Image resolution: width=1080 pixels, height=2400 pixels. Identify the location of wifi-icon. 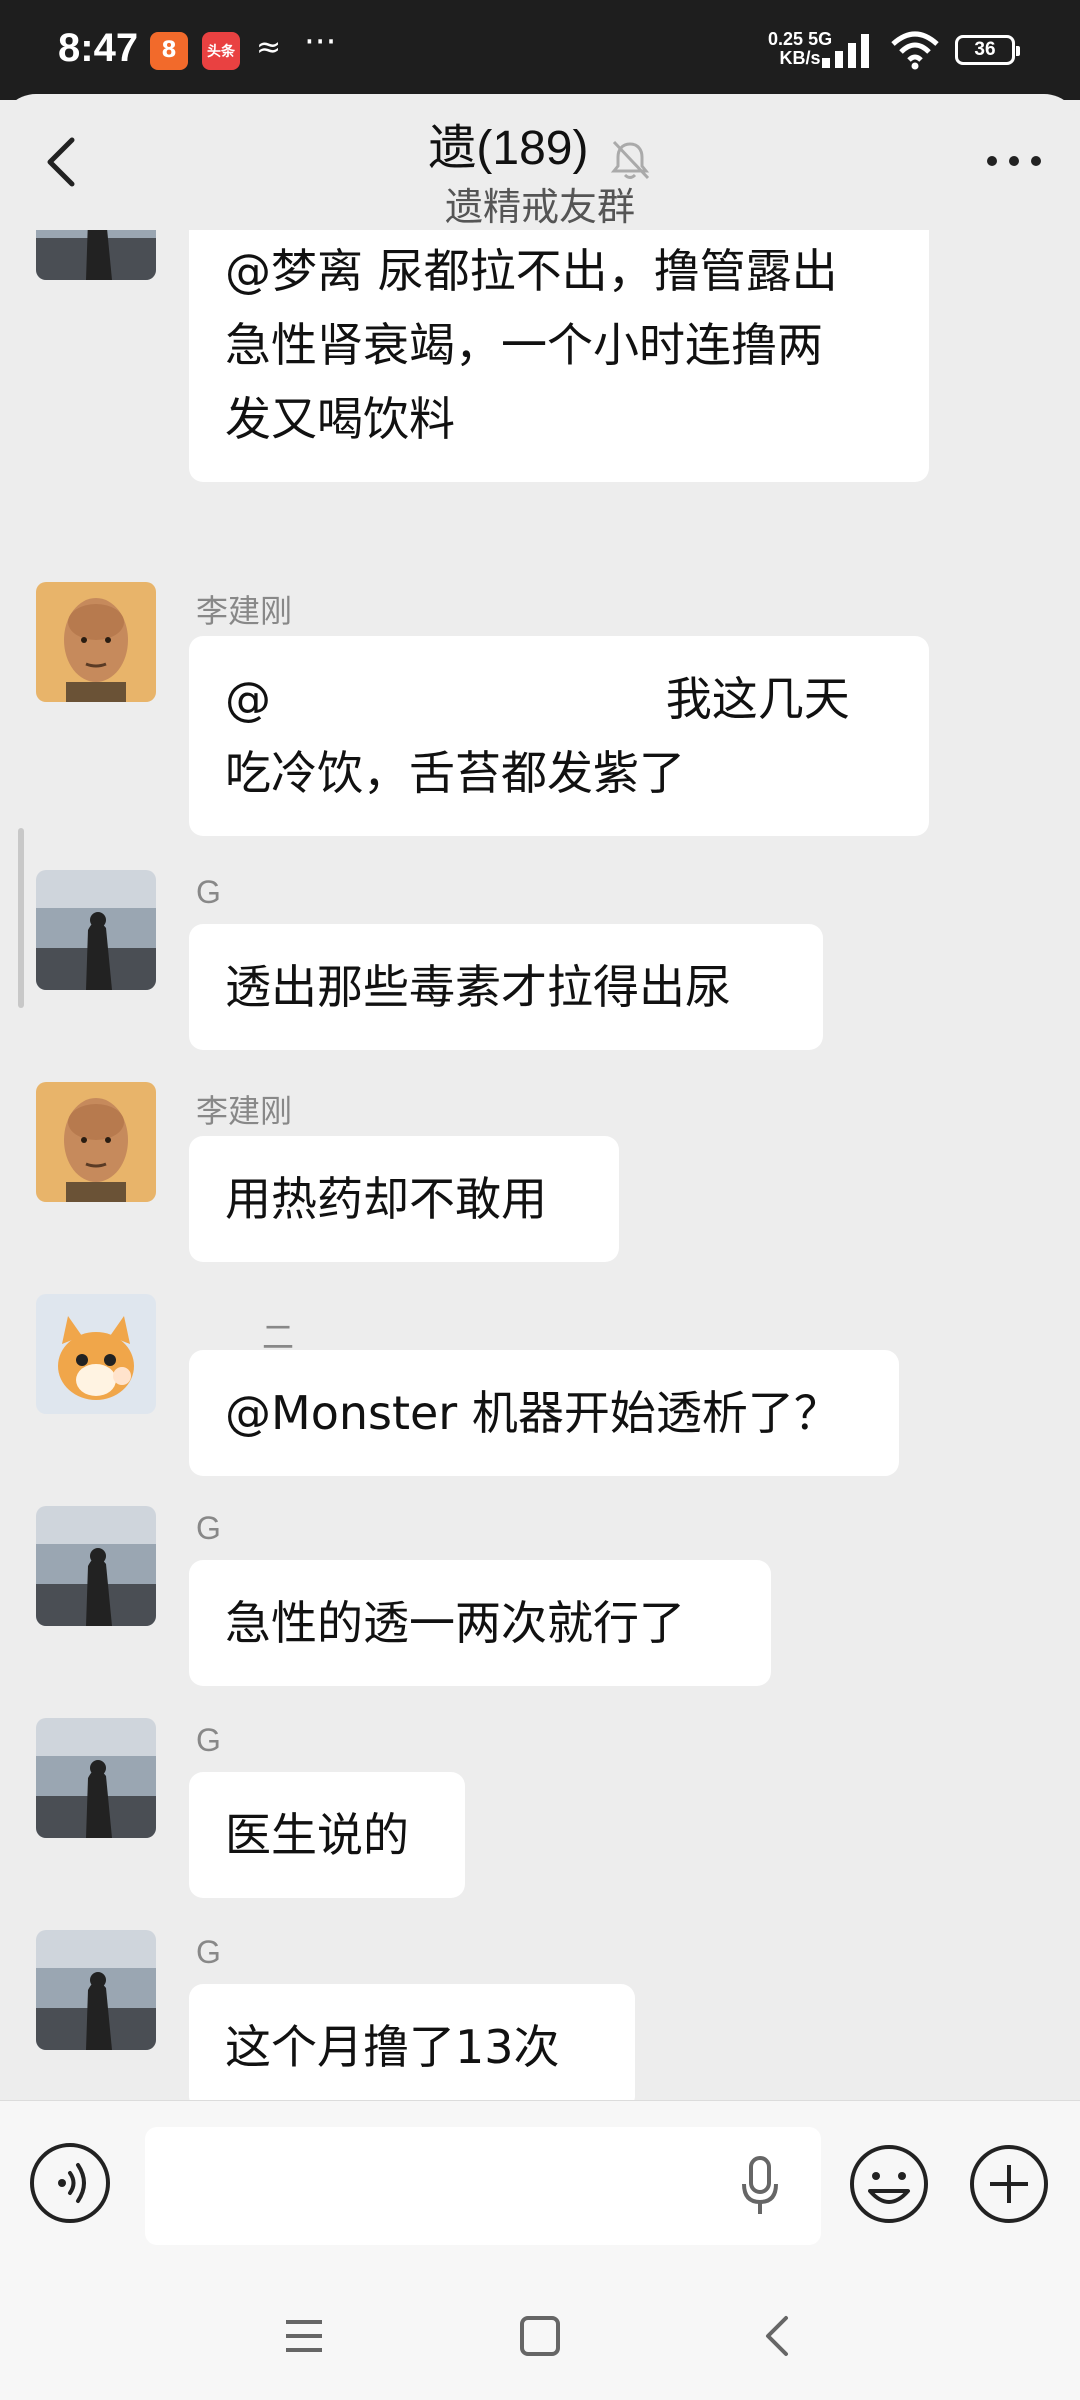
(915, 50).